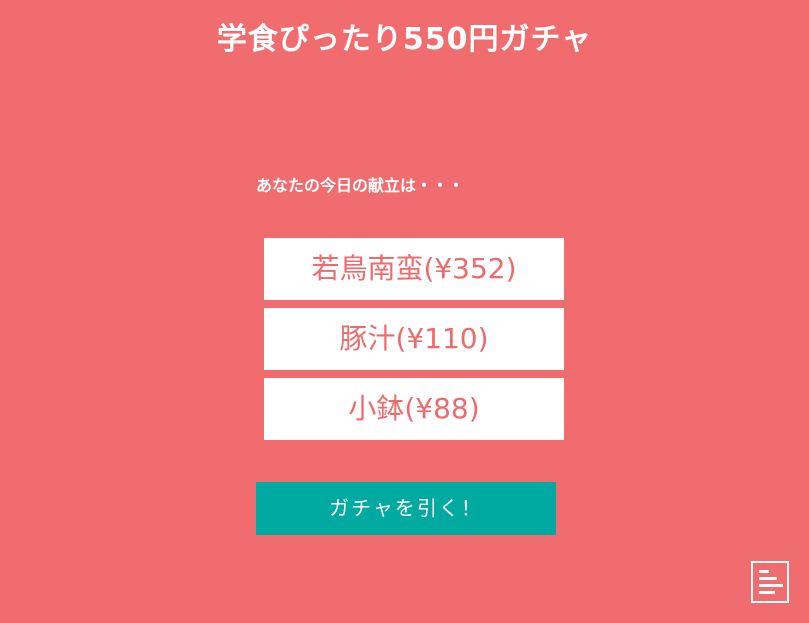 This screenshot has height=623, width=809. What do you see at coordinates (414, 339) in the screenshot?
I see `result-item-soup: 豚汁(¥110)` at bounding box center [414, 339].